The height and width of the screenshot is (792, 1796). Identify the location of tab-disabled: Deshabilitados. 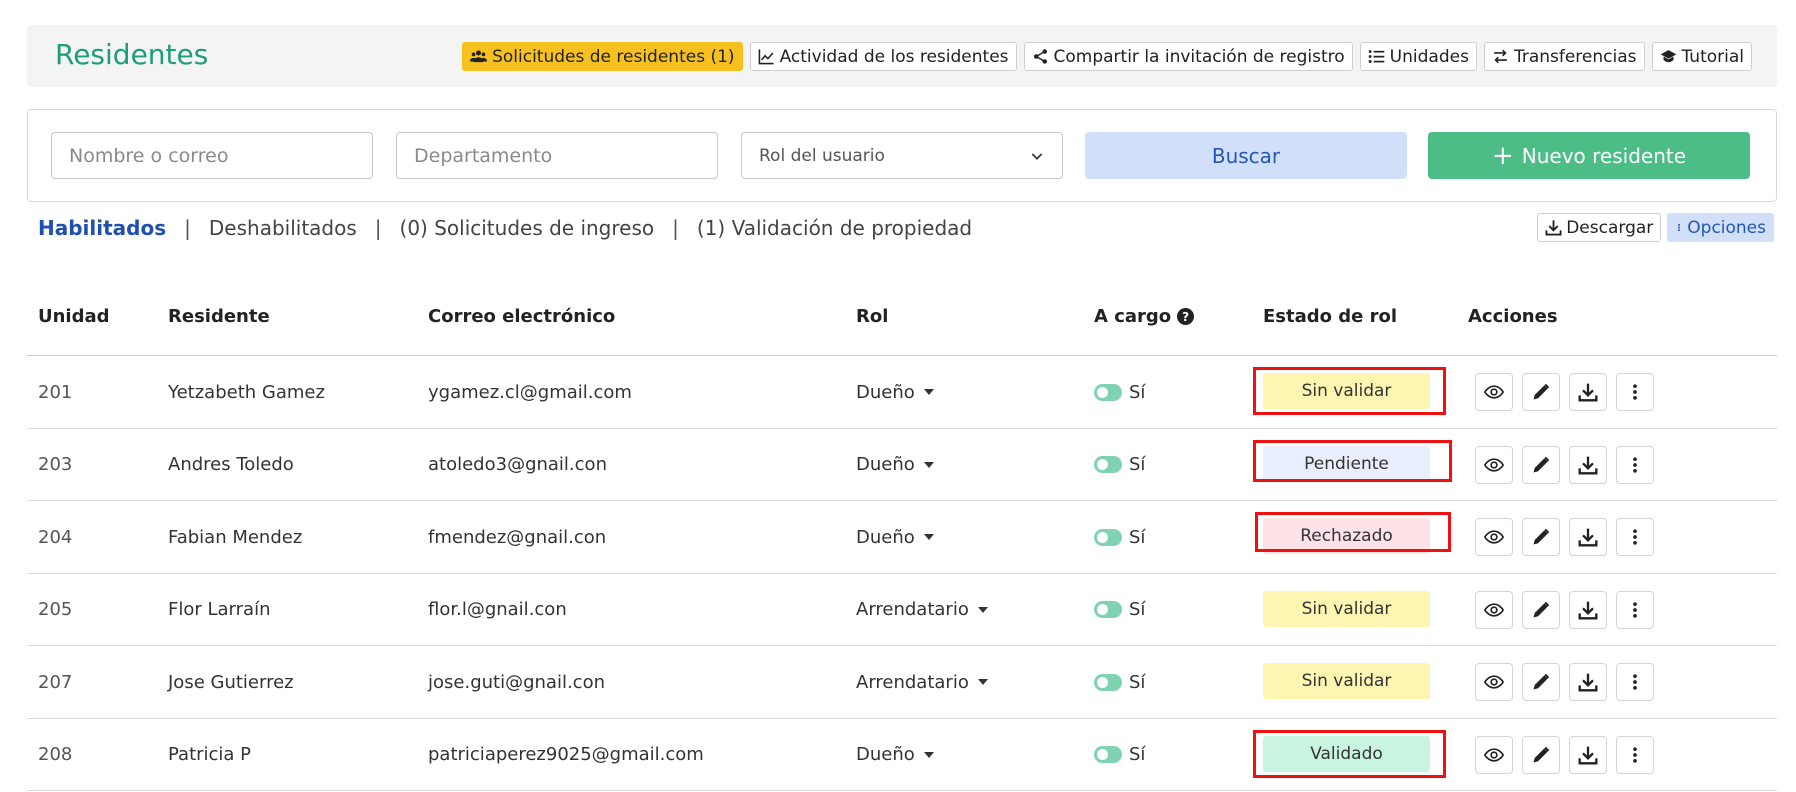
(283, 228).